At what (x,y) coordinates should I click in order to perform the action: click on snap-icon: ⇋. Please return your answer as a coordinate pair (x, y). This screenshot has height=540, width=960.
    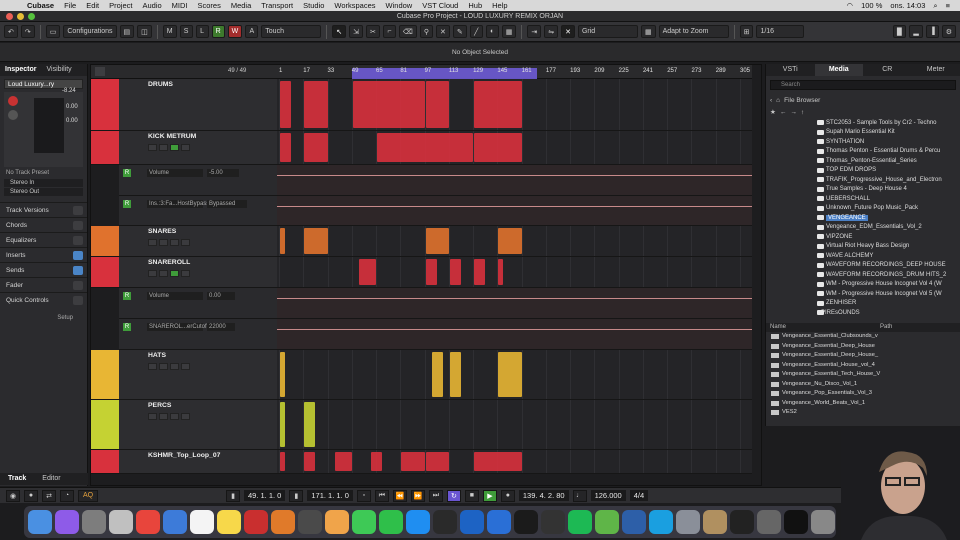
    Looking at the image, I should click on (551, 31).